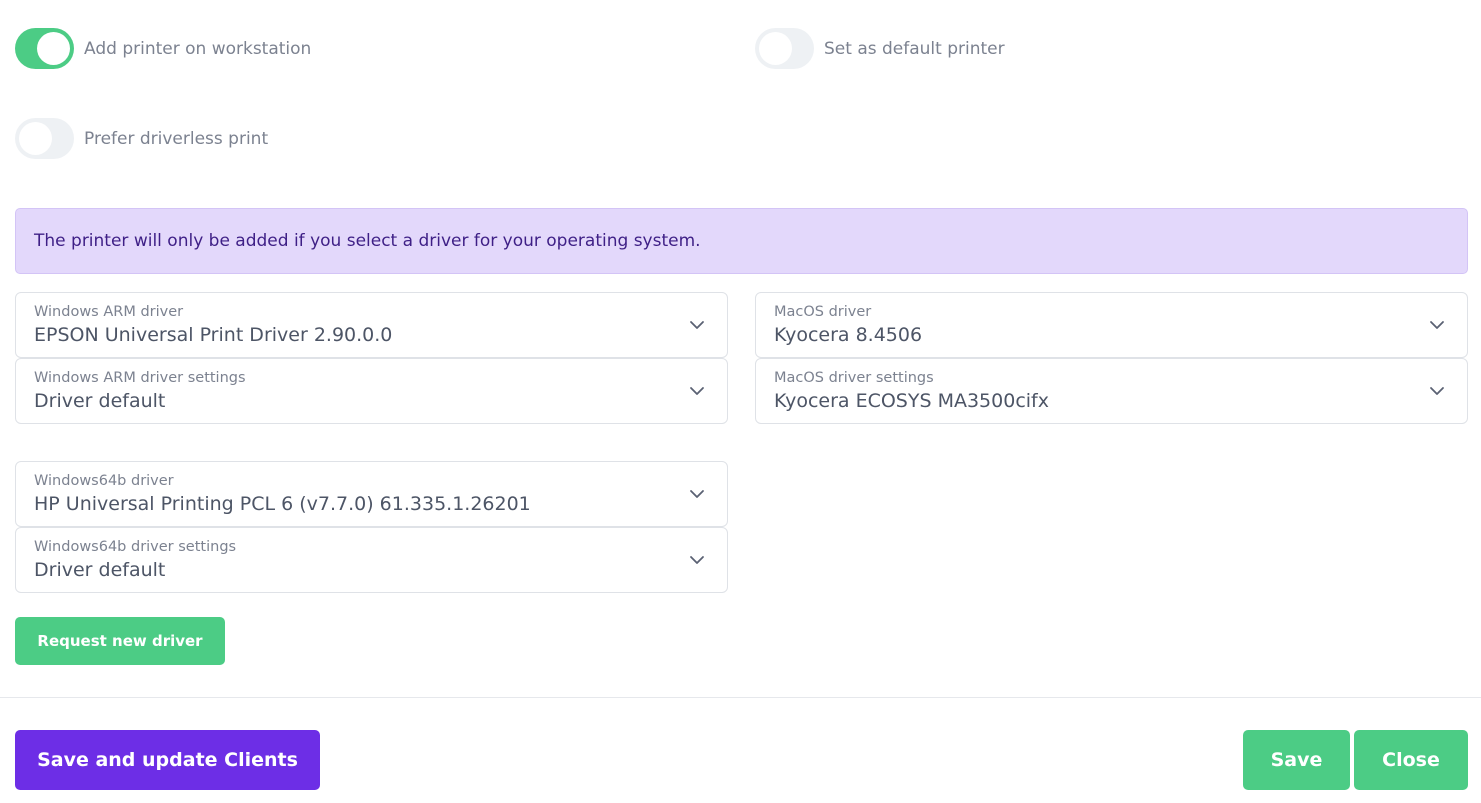 The height and width of the screenshot is (803, 1481). I want to click on field-label: Windows ARM driver, so click(109, 312).